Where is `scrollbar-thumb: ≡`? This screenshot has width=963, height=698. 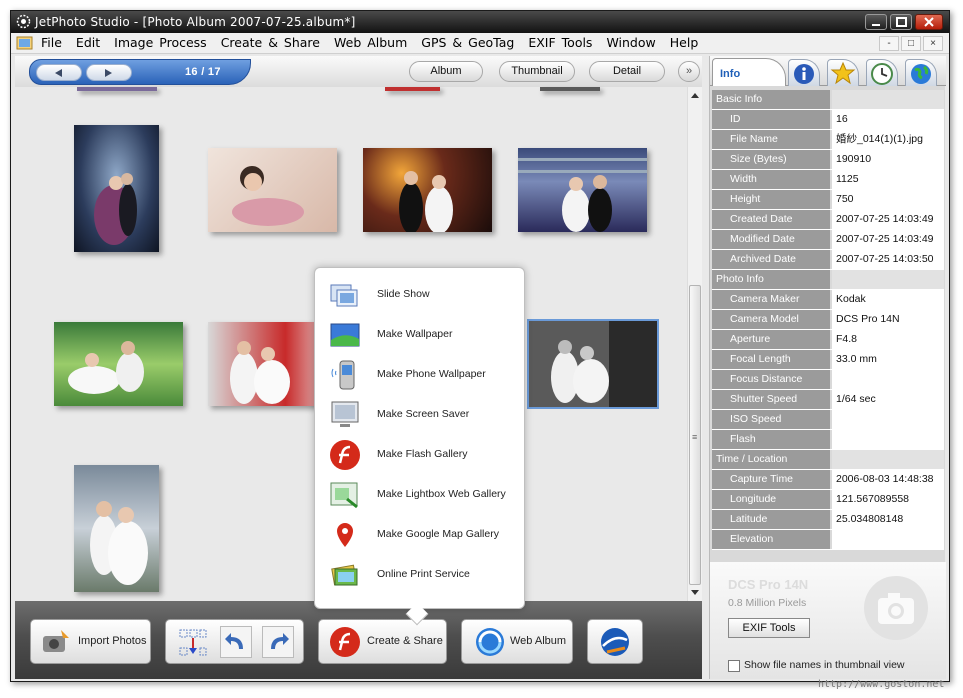
scrollbar-thumb: ≡ is located at coordinates (695, 435).